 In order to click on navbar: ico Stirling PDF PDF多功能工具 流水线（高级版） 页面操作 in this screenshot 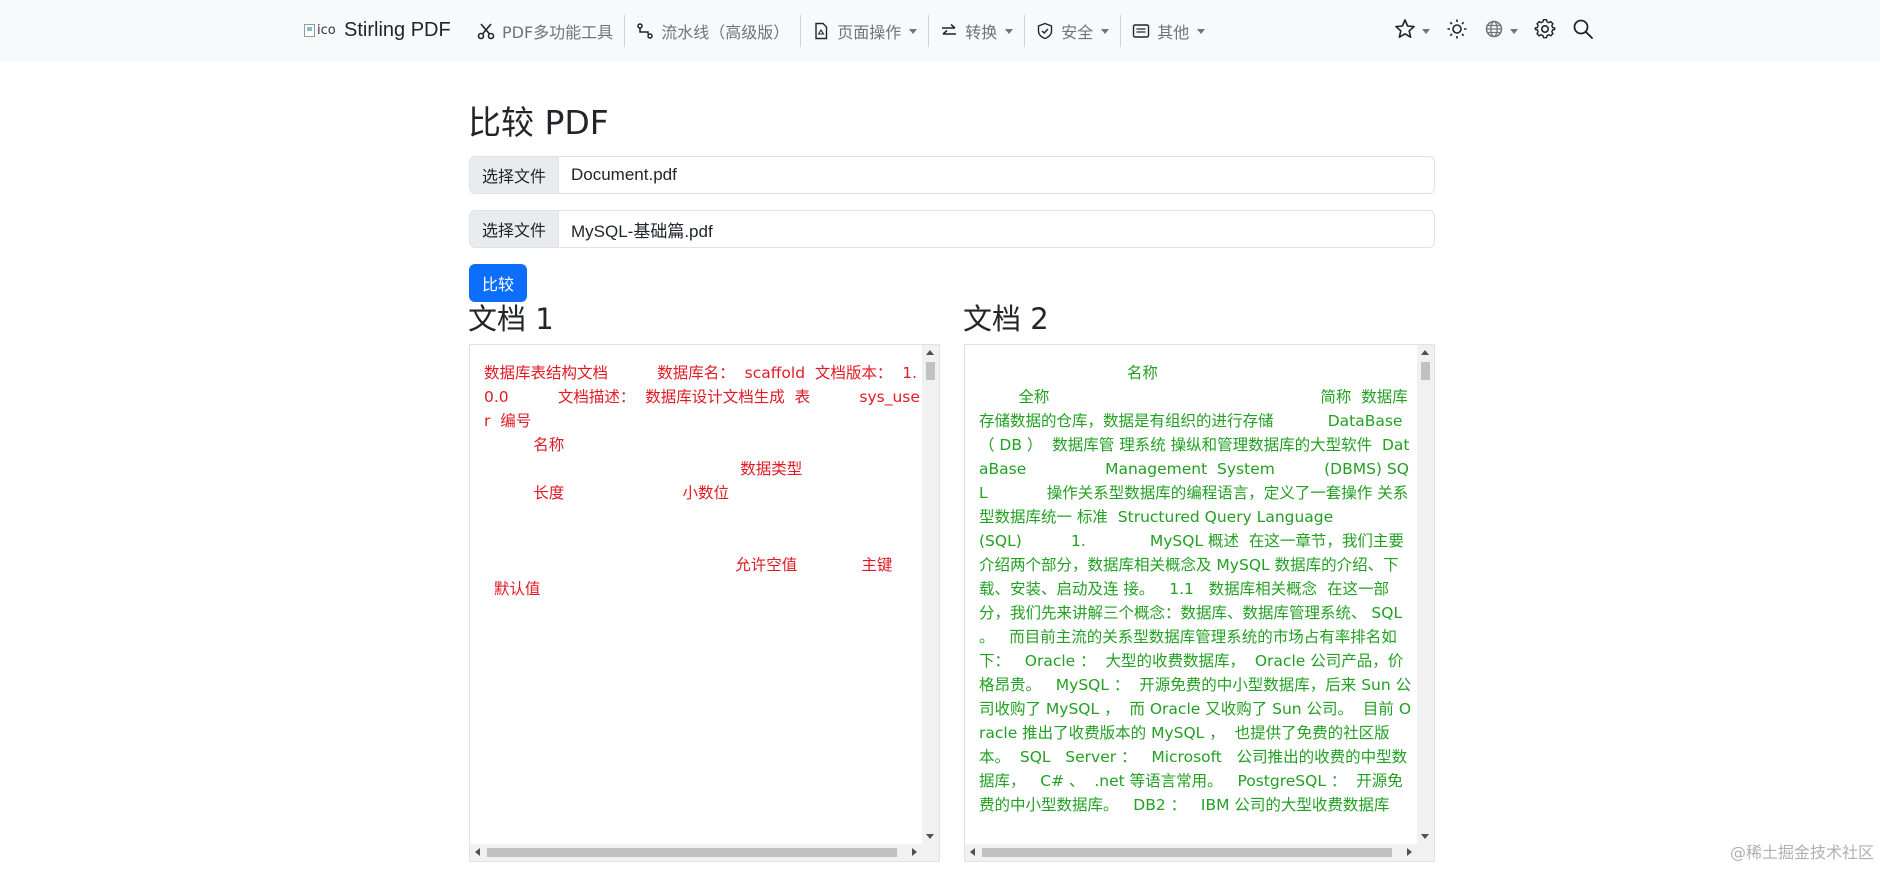, I will do `click(940, 31)`.